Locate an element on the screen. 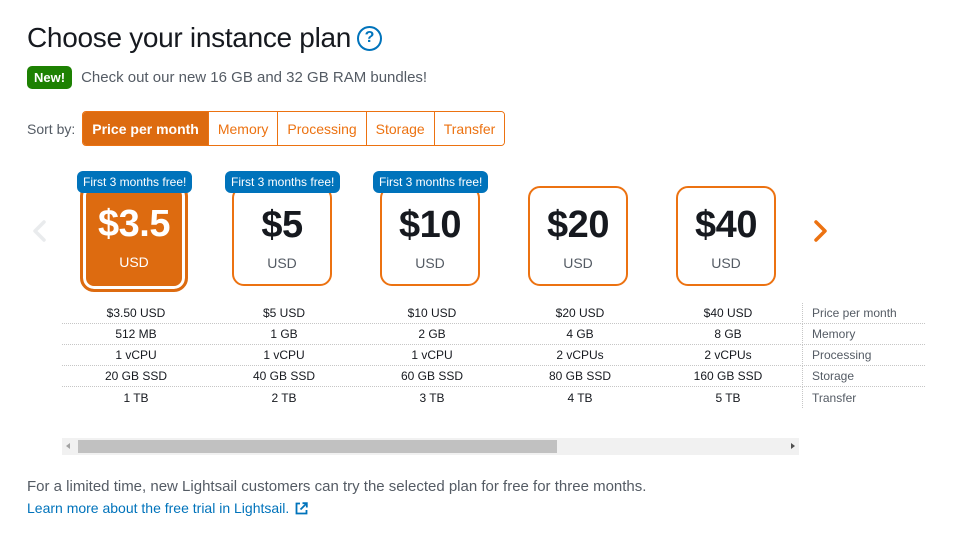 This screenshot has width=960, height=533. spec-cell: 2 GB is located at coordinates (432, 334).